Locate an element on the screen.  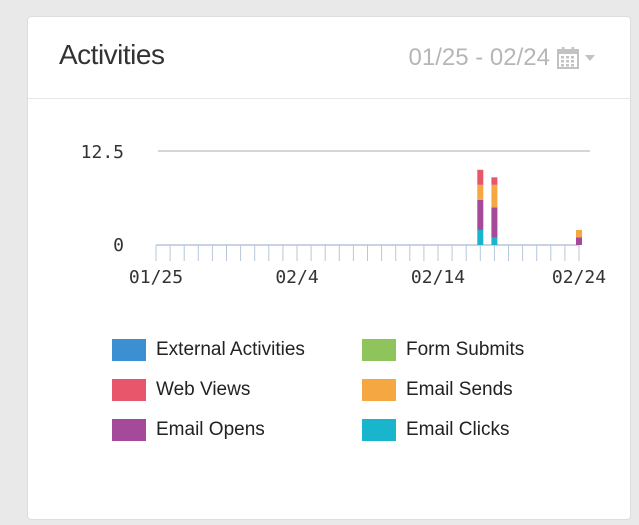
legend-label: External Activities is located at coordinates (230, 349).